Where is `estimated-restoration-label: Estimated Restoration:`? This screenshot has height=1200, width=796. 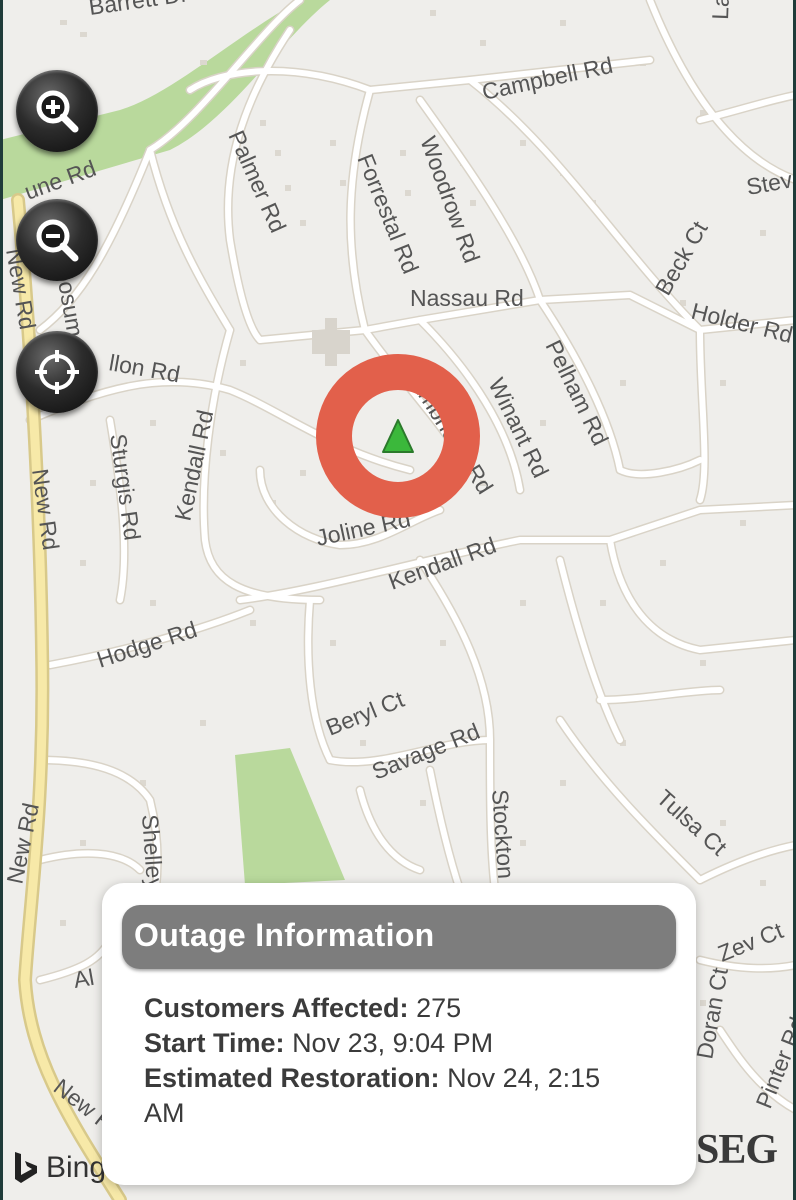 estimated-restoration-label: Estimated Restoration: is located at coordinates (292, 1078).